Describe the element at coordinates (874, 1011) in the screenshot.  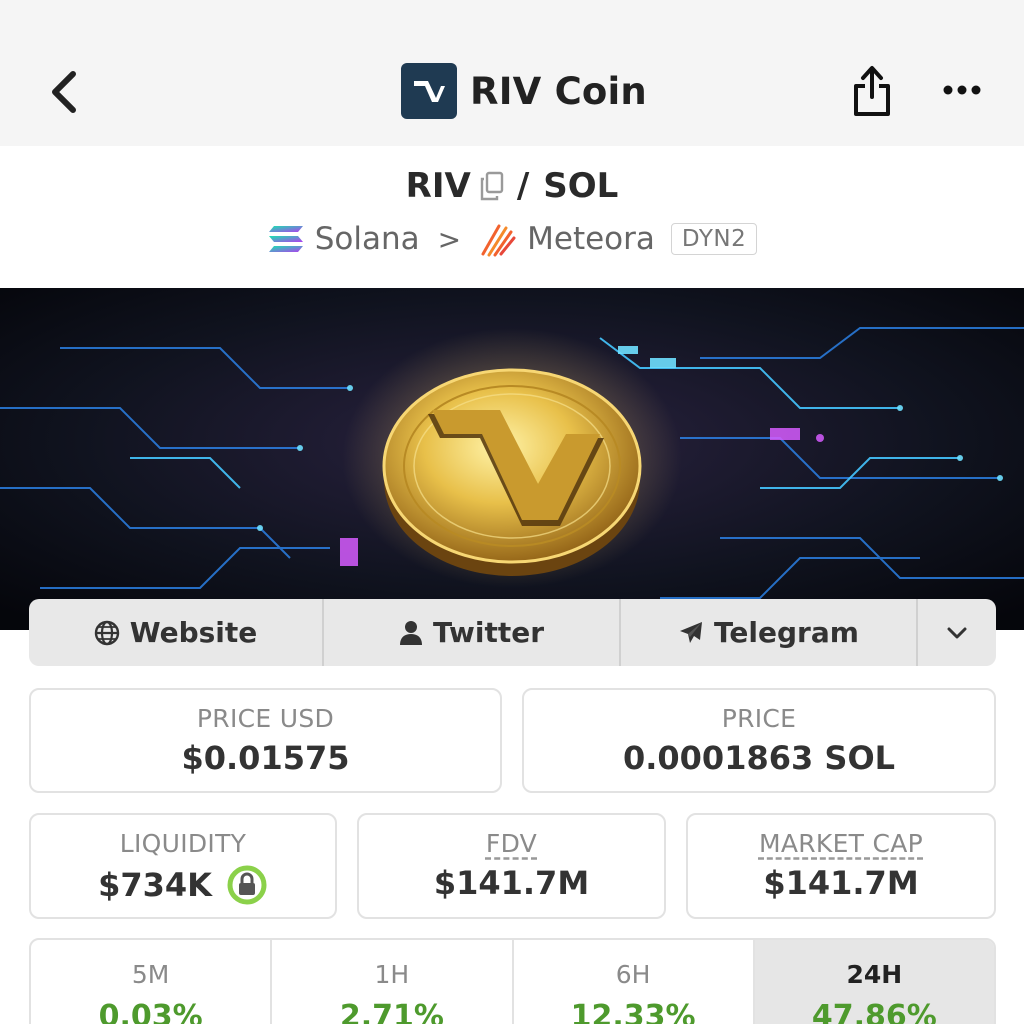
I see `tab-24h-change: 47.86%` at that location.